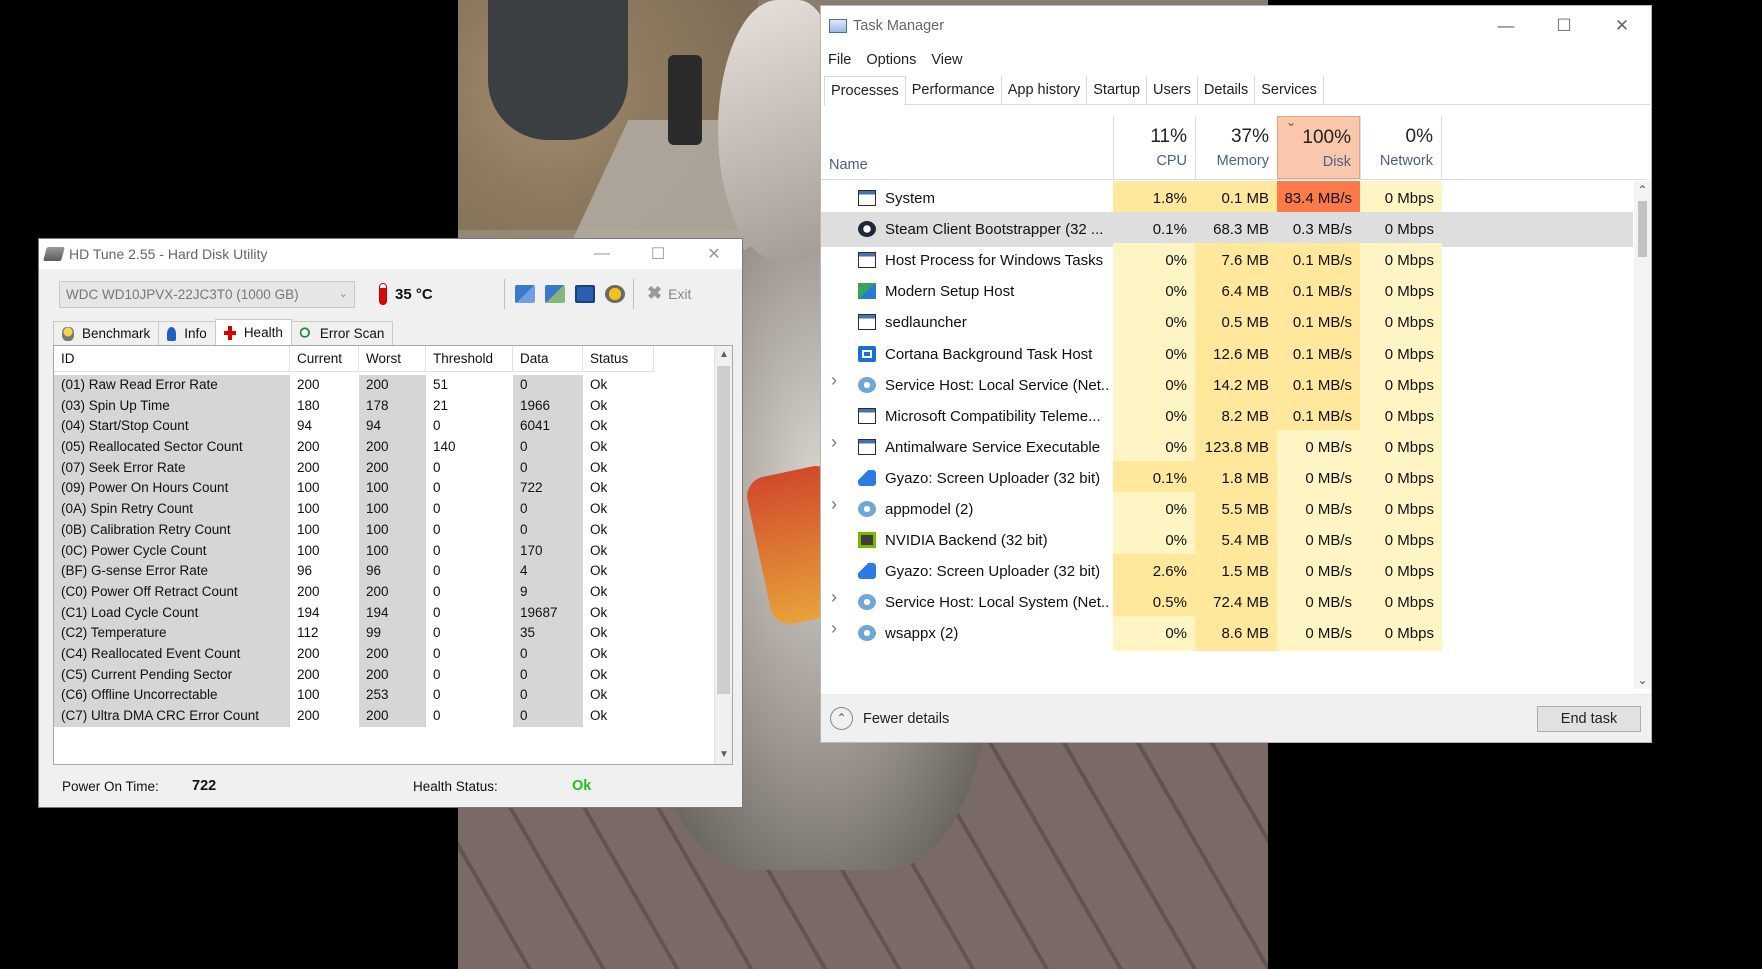  I want to click on hdtune-titlebar: HD Tune 2.55 - Hard Disk Utility — ☐ ✕, so click(390, 254).